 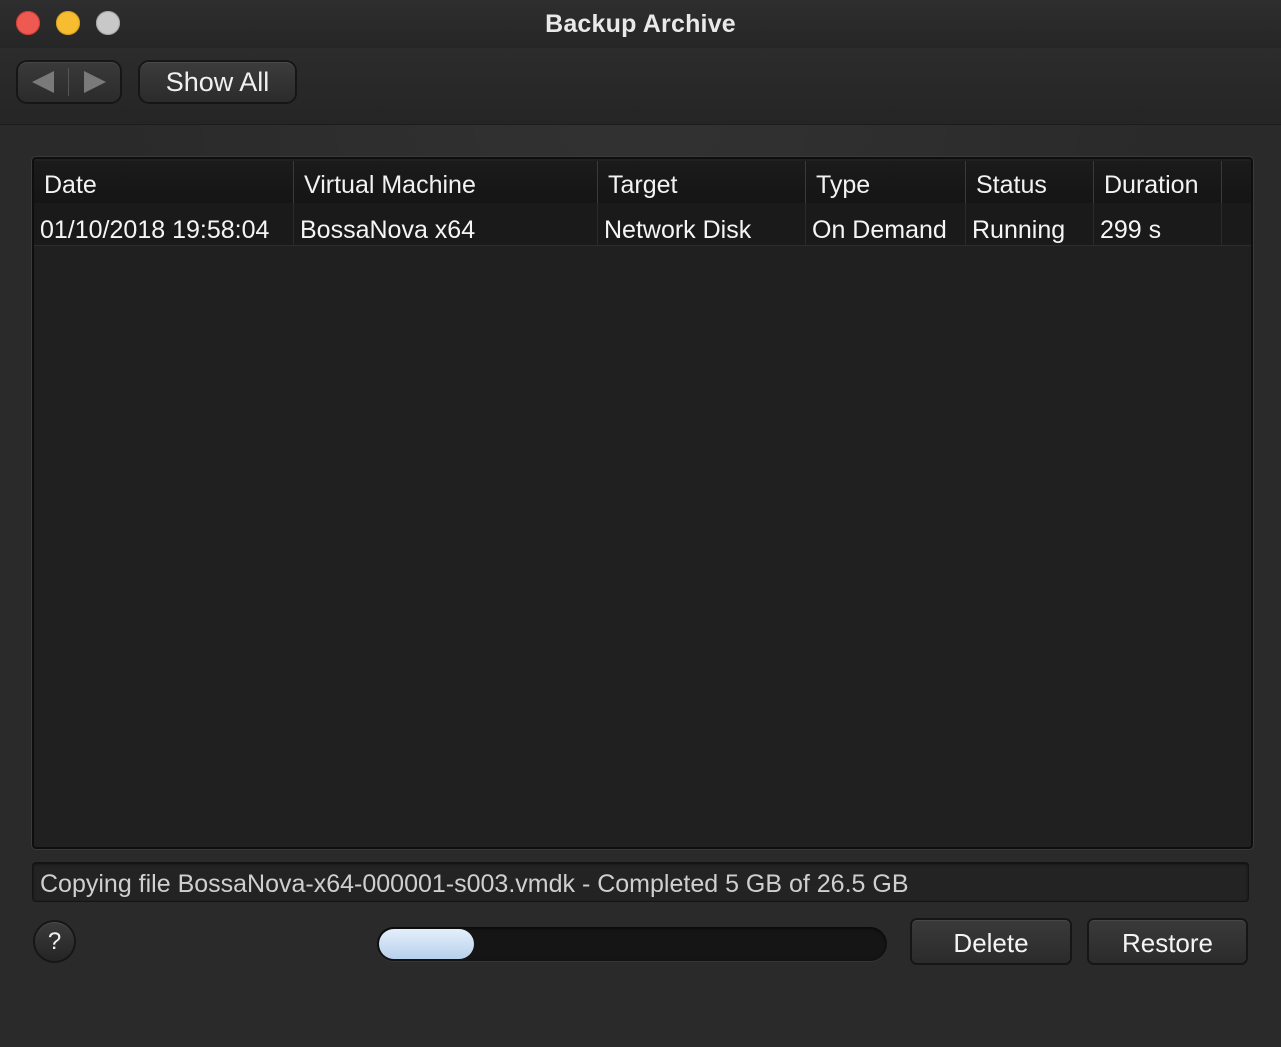 I want to click on cell-virtual-machine: BossaNova x64, so click(x=446, y=224).